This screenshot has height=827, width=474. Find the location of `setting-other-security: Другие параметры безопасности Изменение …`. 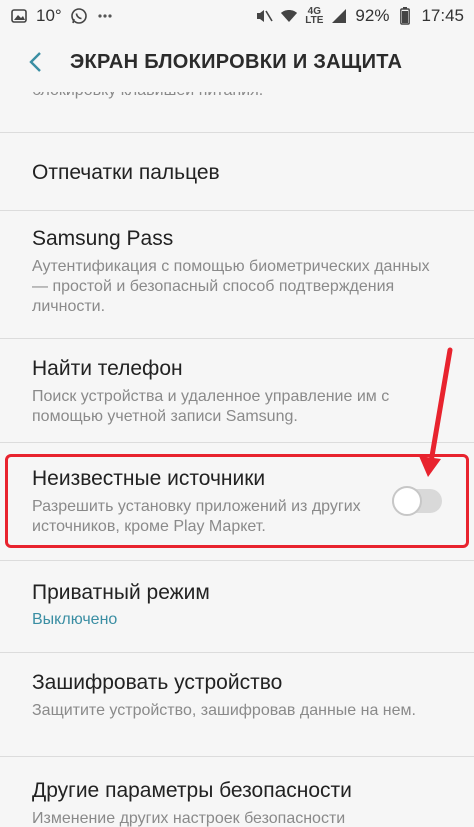

setting-other-security: Другие параметры безопасности Изменение … is located at coordinates (237, 802).